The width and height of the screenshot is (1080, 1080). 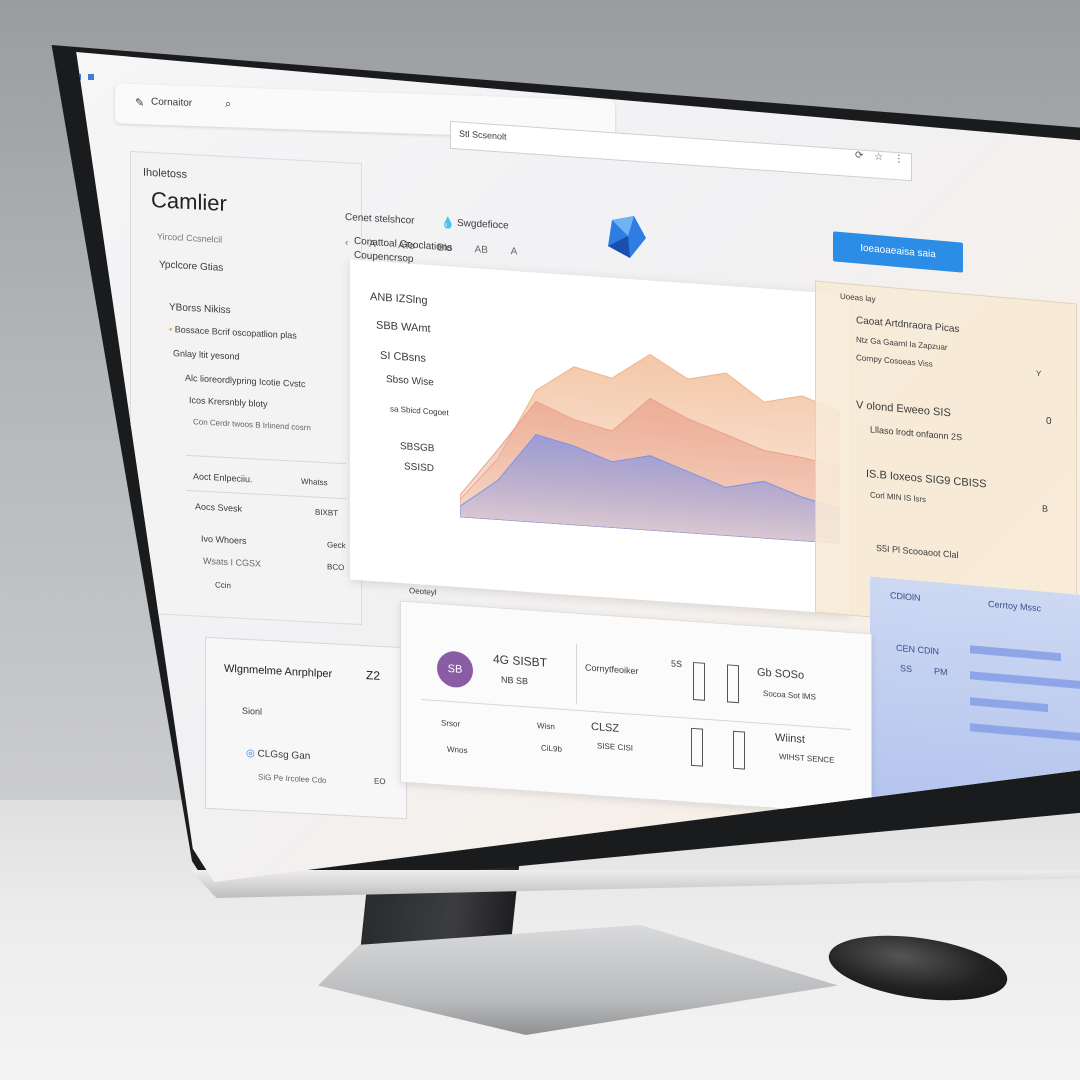 I want to click on details-line: Cornpy Cosoeas Viss, so click(x=894, y=361).